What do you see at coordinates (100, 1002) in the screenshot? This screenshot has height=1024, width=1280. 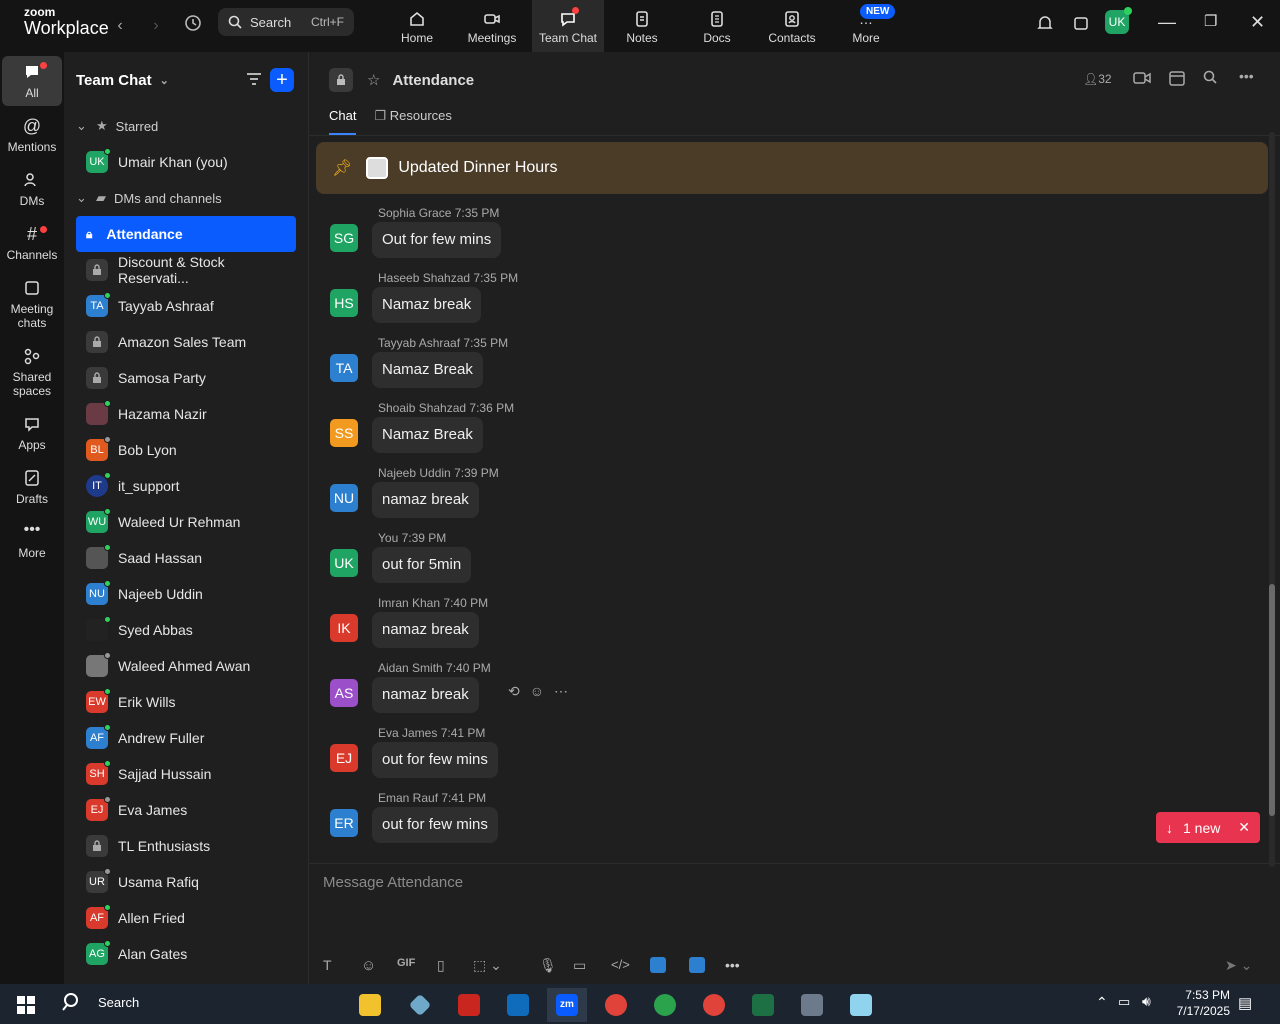 I see `taskbar-search: Search` at bounding box center [100, 1002].